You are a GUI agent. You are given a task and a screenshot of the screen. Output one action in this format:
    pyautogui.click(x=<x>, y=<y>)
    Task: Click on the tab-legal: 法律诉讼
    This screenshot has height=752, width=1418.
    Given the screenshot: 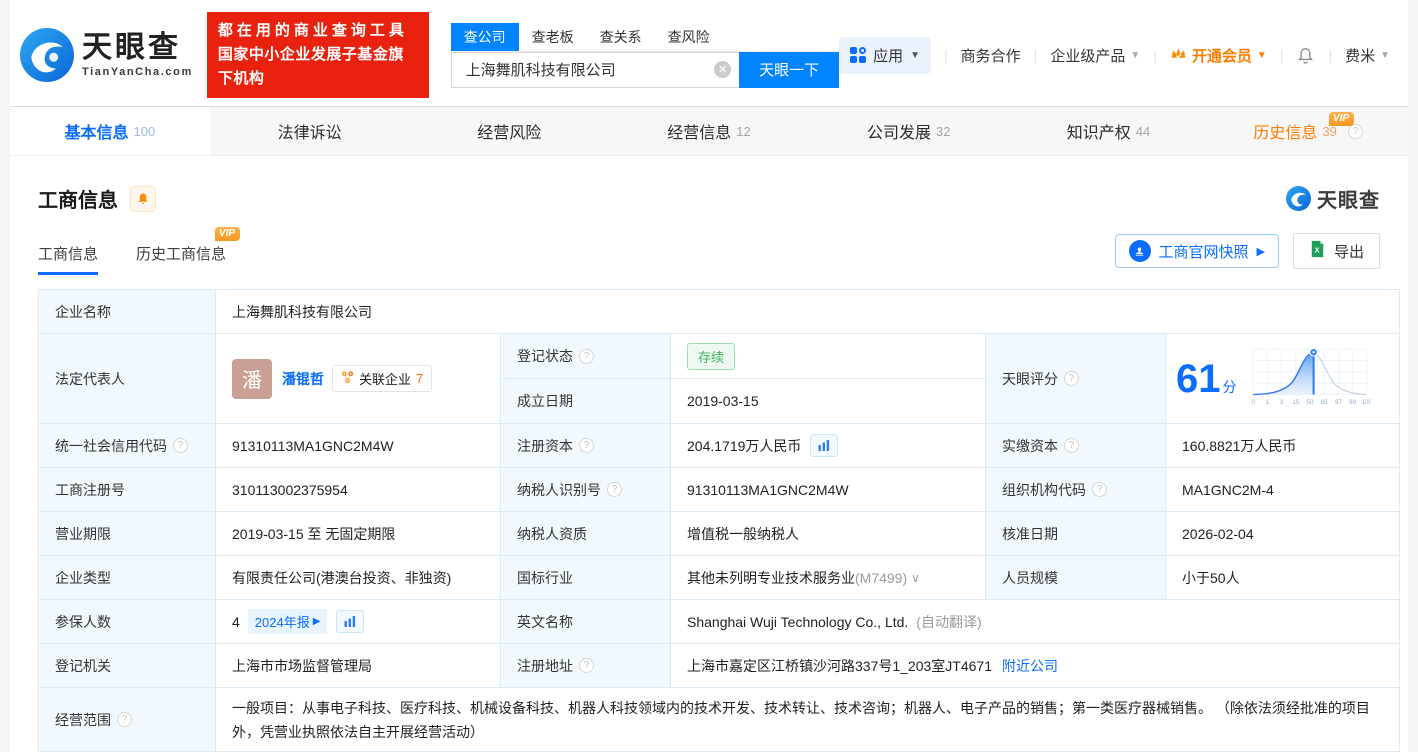 What is the action you would take?
    pyautogui.click(x=310, y=131)
    